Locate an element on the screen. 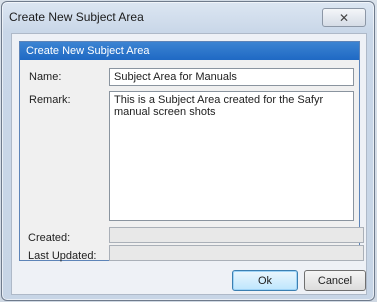  title-bar: Create New Subject Area ✕ is located at coordinates (188, 17).